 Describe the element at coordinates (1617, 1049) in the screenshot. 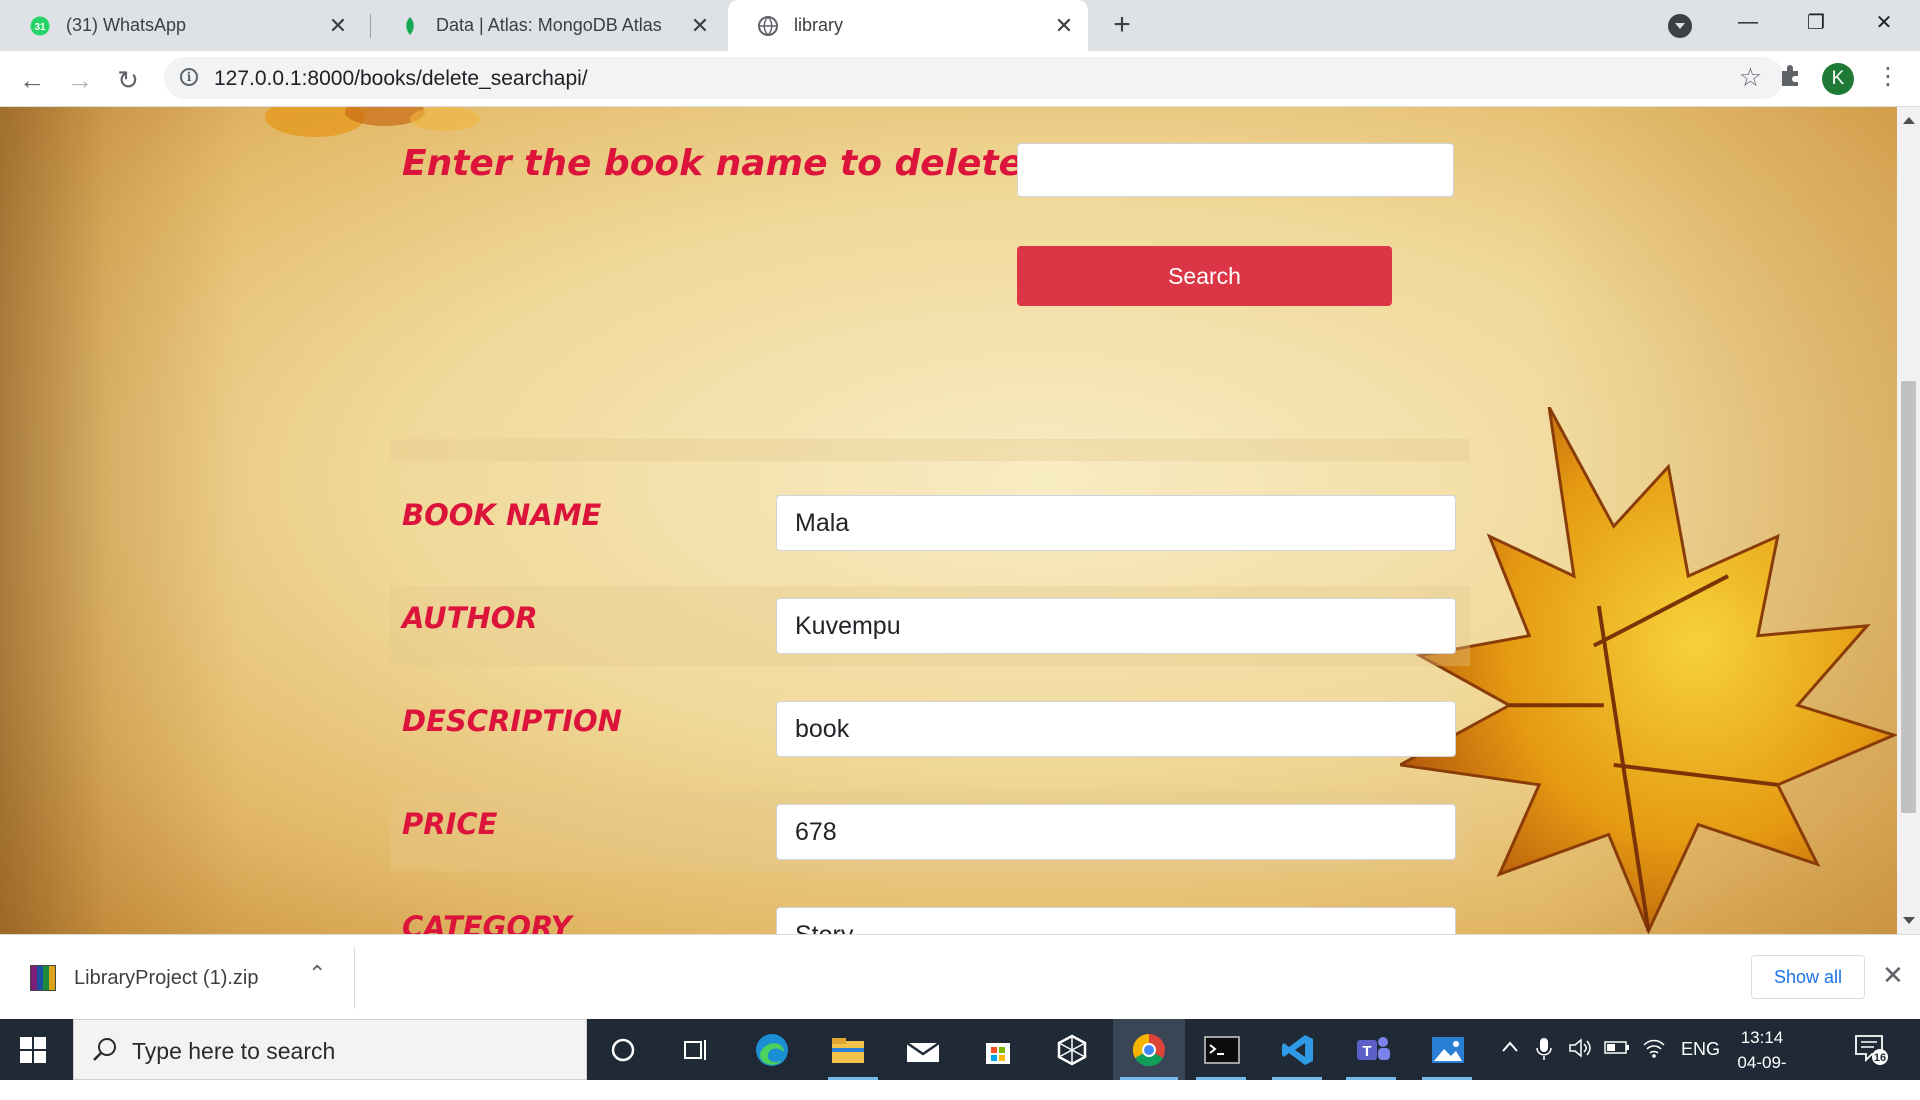

I see `battery-icon` at that location.